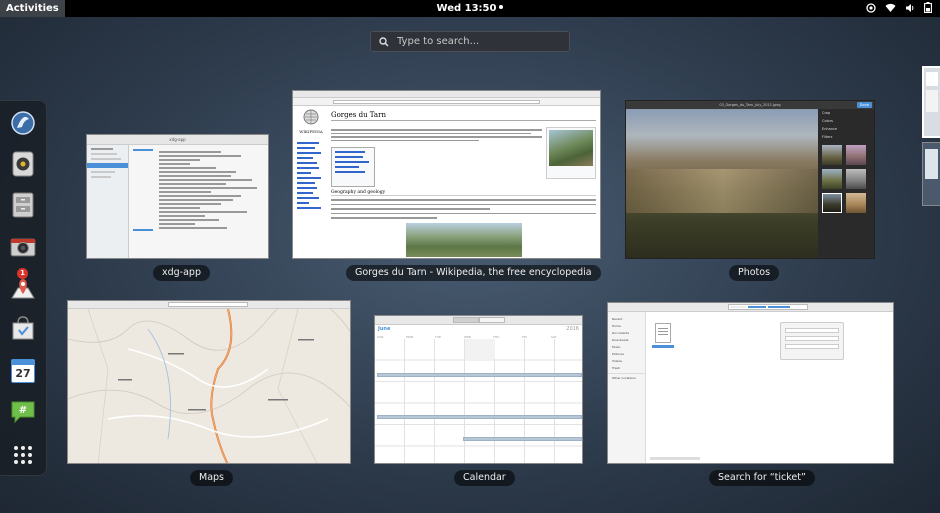 The height and width of the screenshot is (513, 940). Describe the element at coordinates (466, 8) in the screenshot. I see `clock-label: Wed 13:50` at that location.